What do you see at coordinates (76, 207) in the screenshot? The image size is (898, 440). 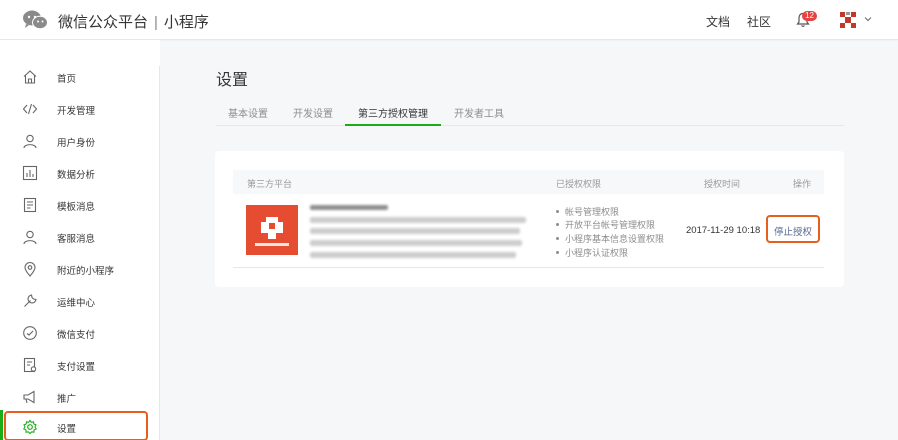 I see `sidebar-item-label: 模板消息` at bounding box center [76, 207].